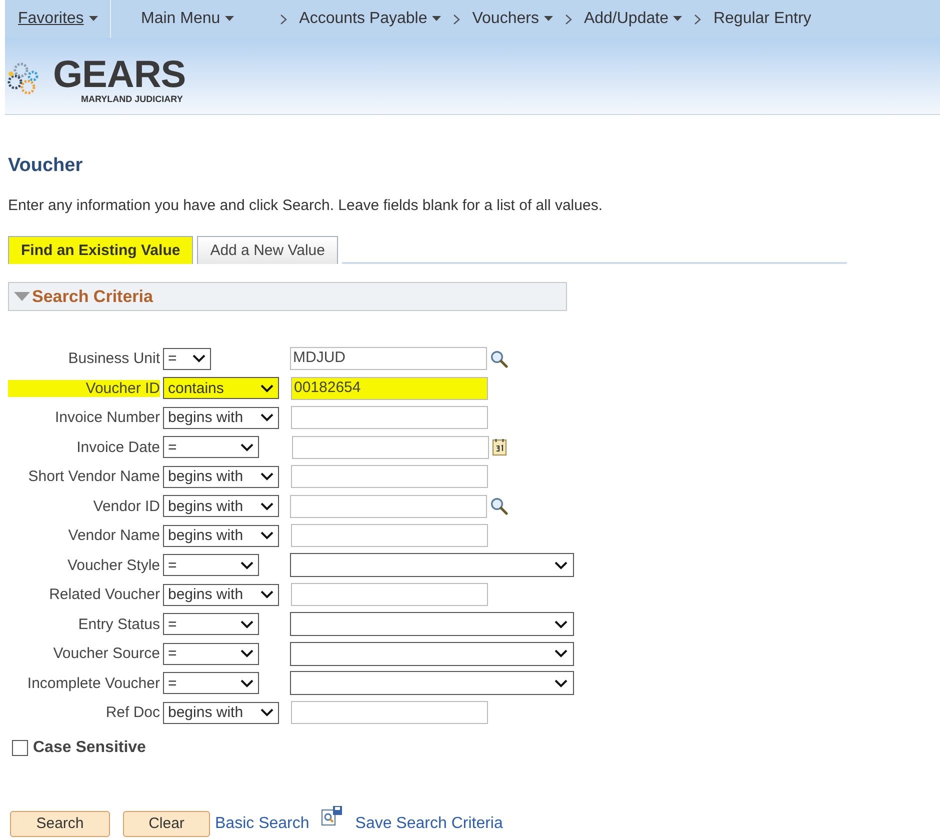 This screenshot has width=940, height=839. Describe the element at coordinates (113, 535) in the screenshot. I see `field-label: Vendor Name` at that location.